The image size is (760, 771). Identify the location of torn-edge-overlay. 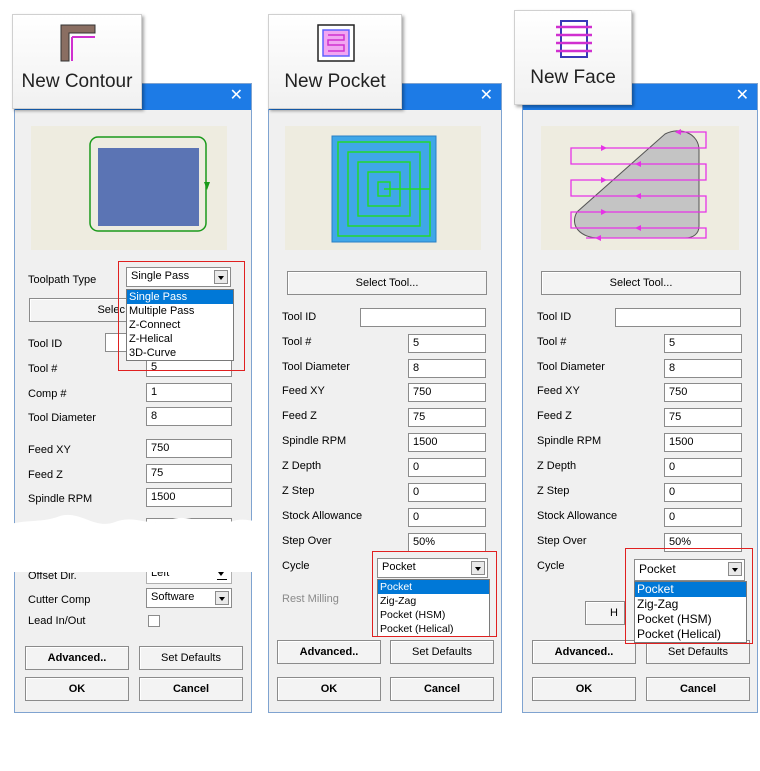
(131, 543).